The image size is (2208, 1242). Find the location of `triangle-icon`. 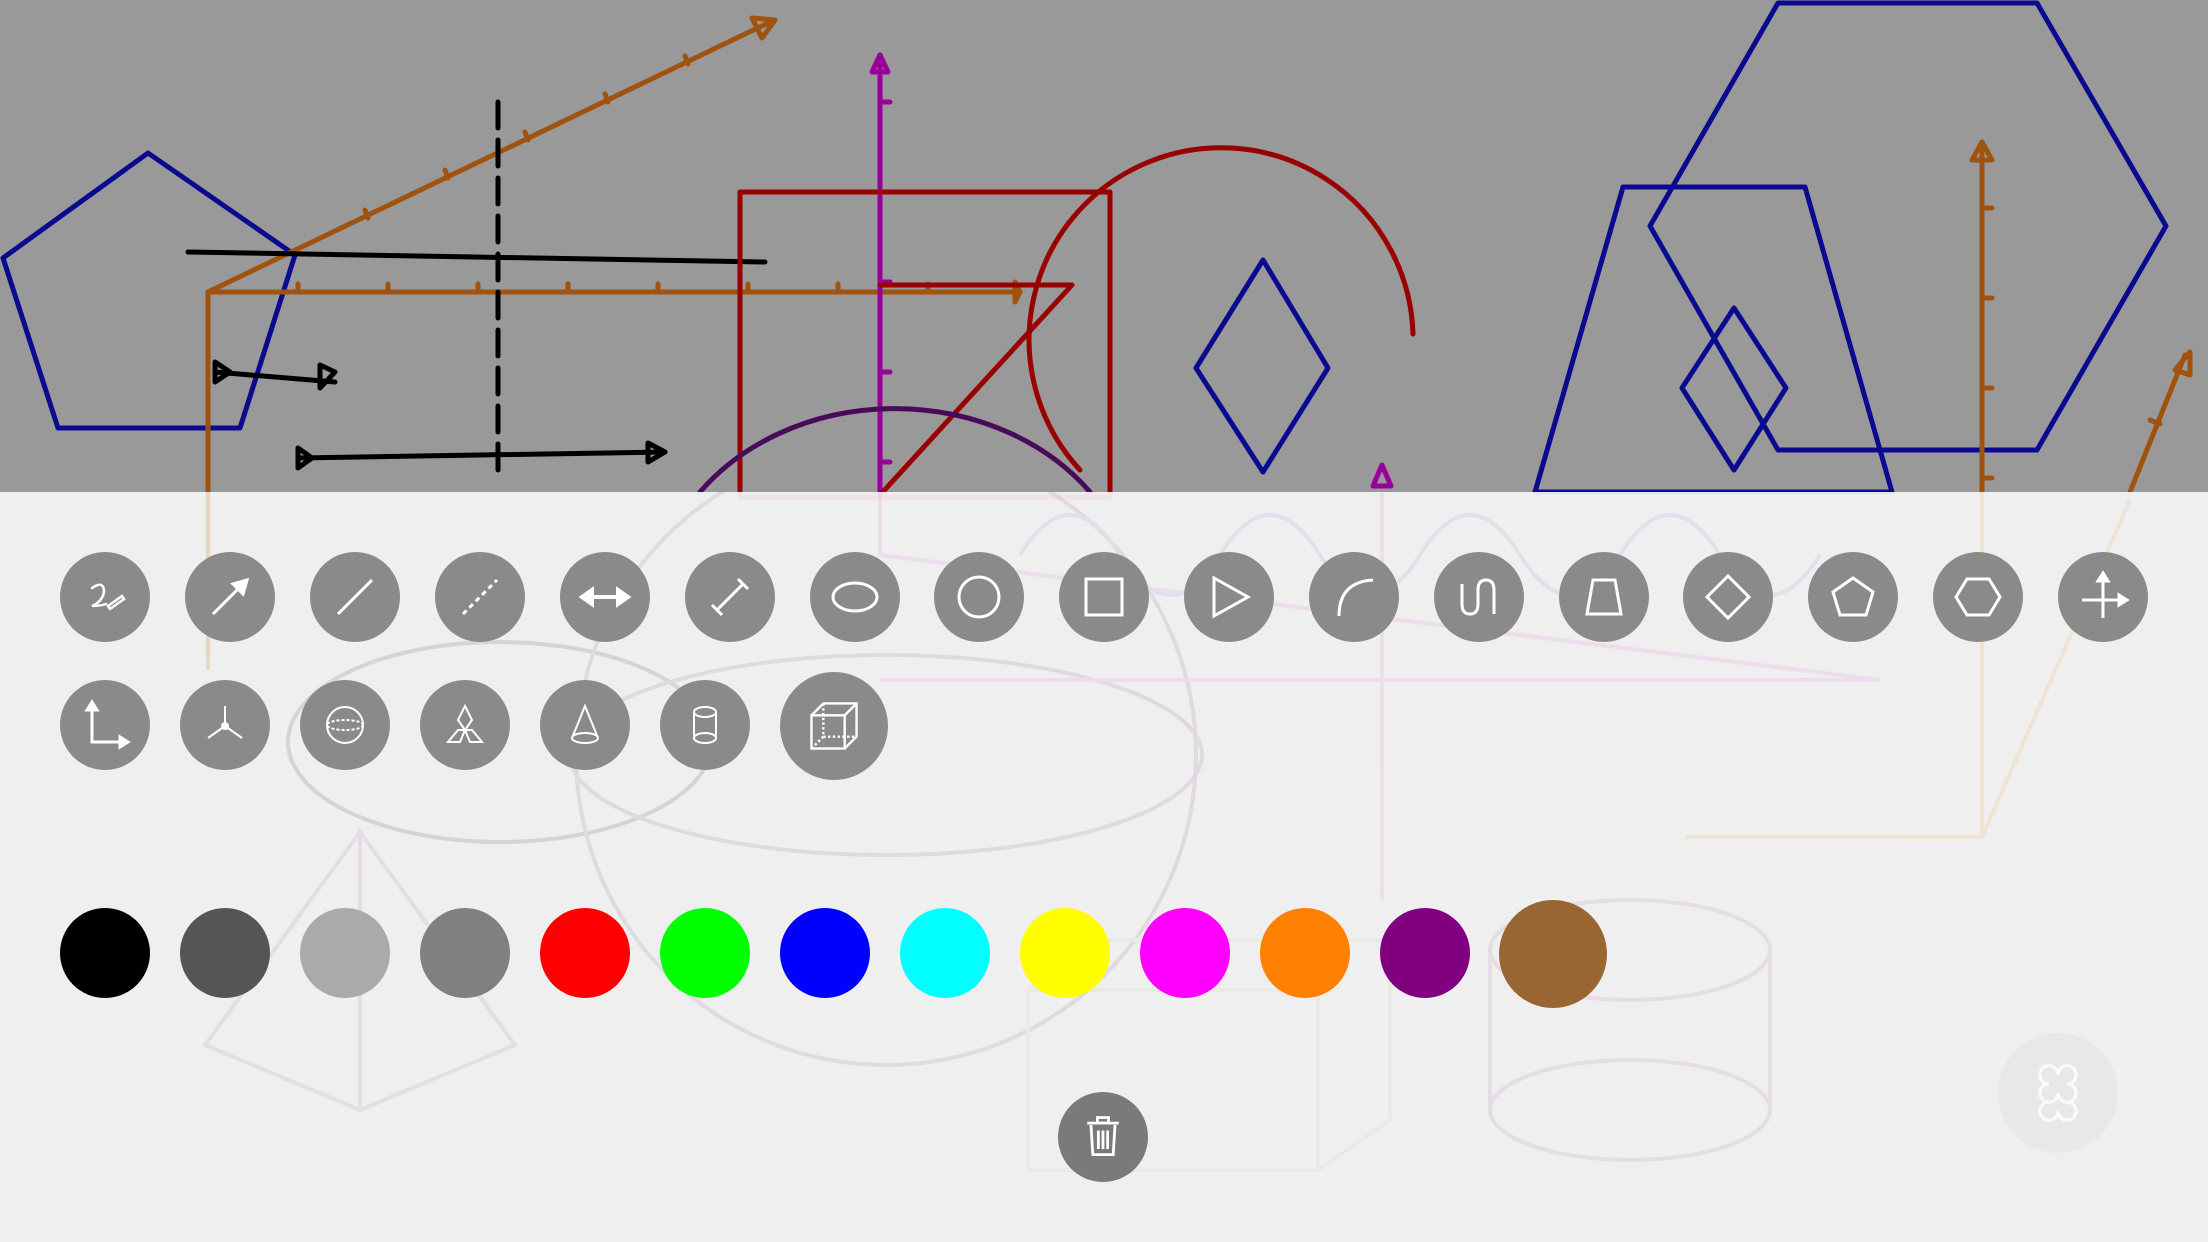

triangle-icon is located at coordinates (1232, 597).